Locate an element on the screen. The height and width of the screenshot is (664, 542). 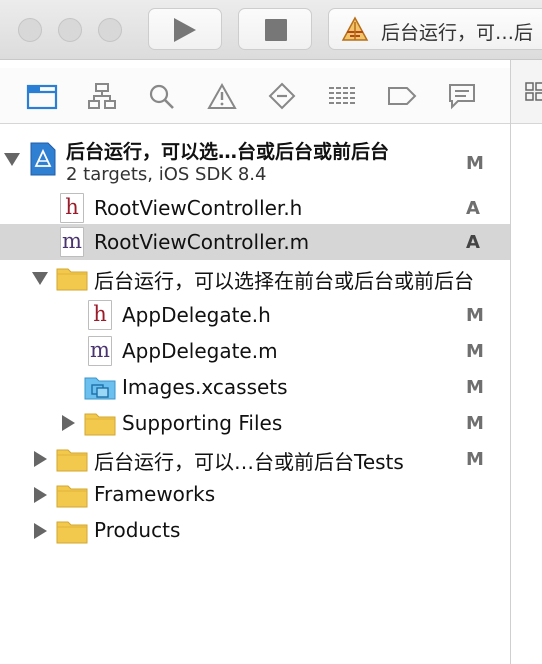
run-button is located at coordinates (185, 29).